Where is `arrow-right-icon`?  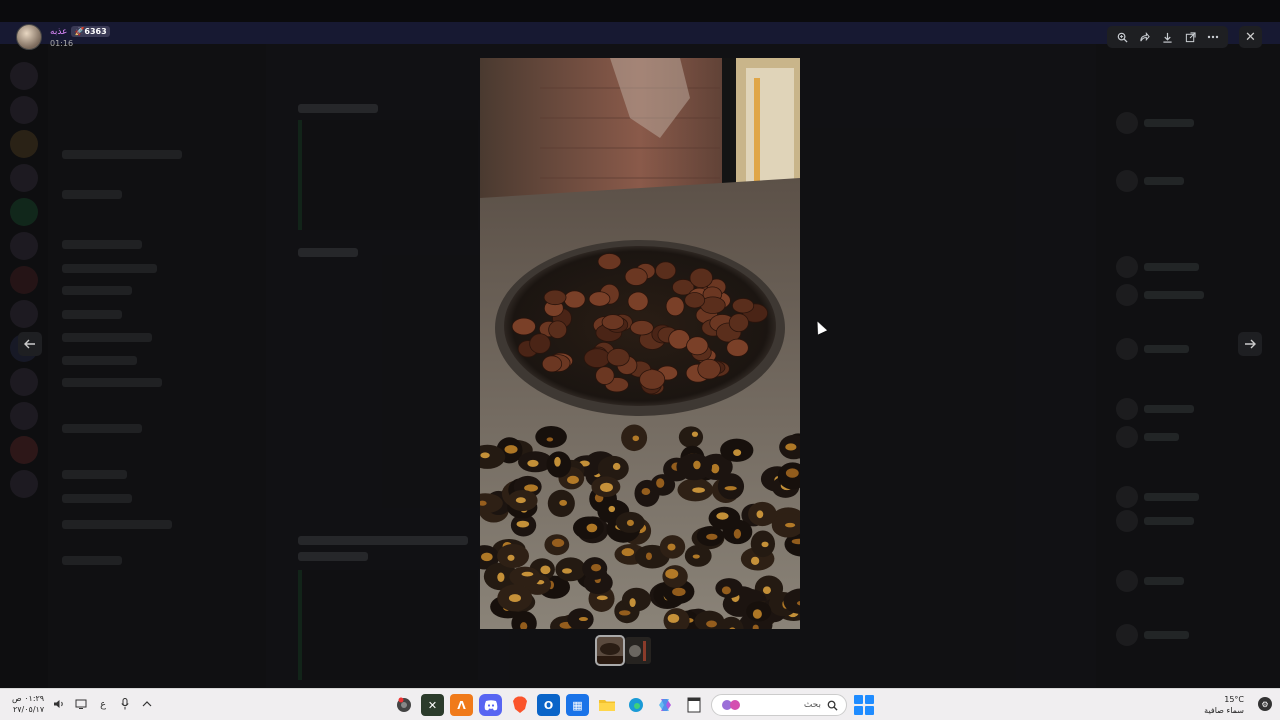 arrow-right-icon is located at coordinates (1250, 344).